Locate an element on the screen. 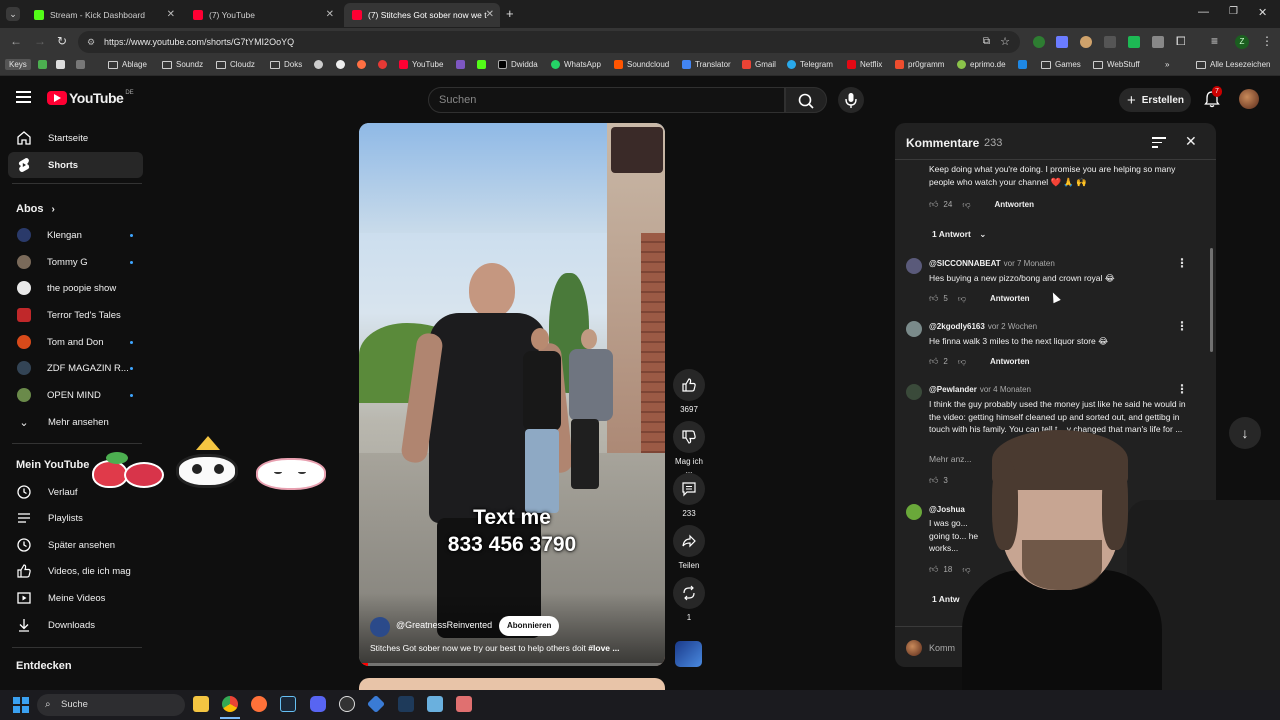  search-input: Suchen is located at coordinates (606, 100).